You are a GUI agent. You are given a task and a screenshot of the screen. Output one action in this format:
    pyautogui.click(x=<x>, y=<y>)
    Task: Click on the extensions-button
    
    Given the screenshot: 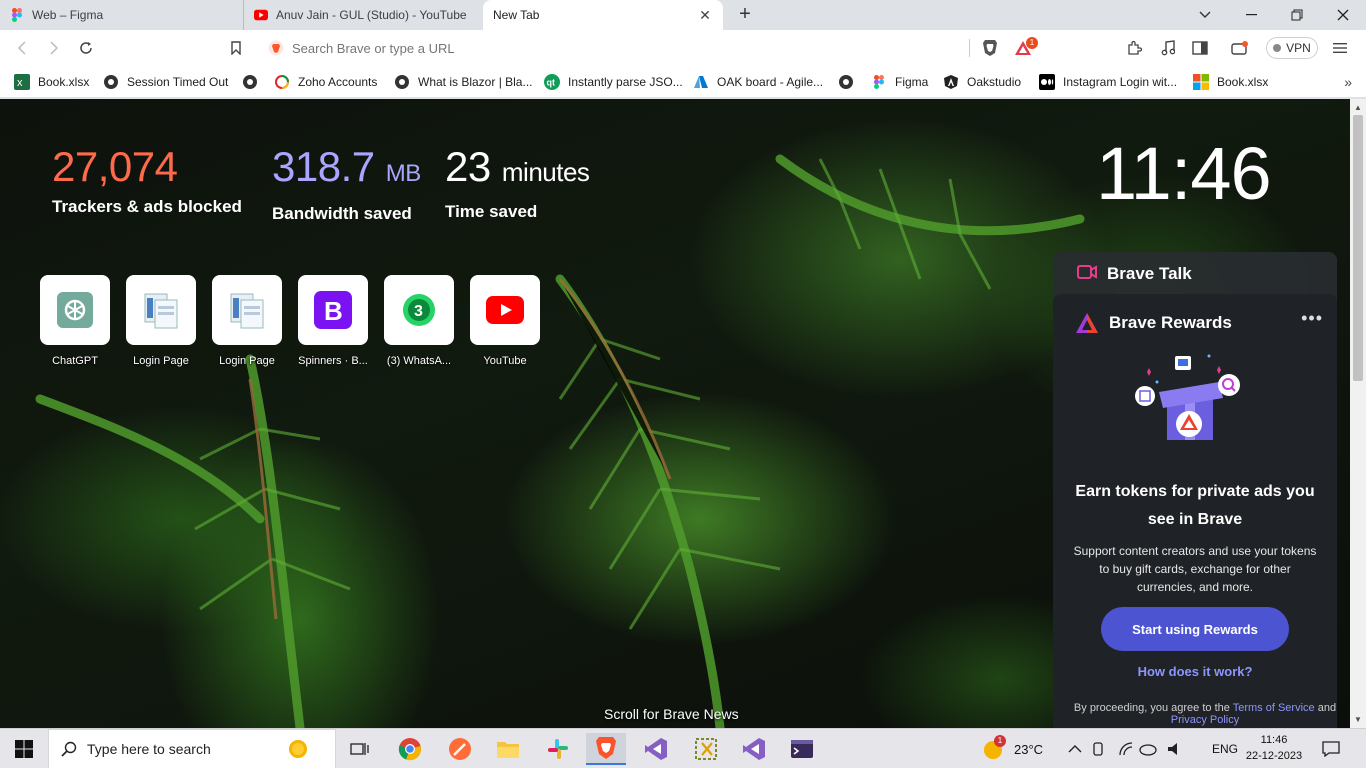 What is the action you would take?
    pyautogui.click(x=1134, y=48)
    